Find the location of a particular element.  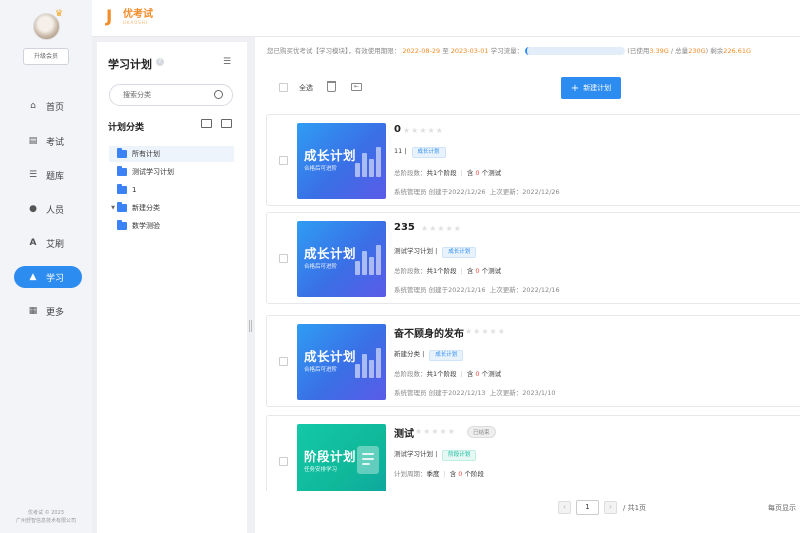

plan-cover: 阶段计划 任务安排学习 is located at coordinates (341, 457).